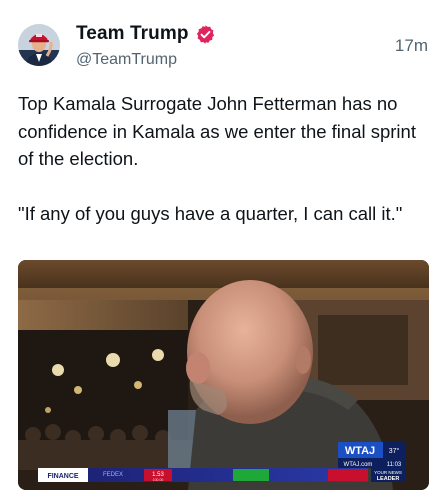  Describe the element at coordinates (205, 34) in the screenshot. I see `verified-badge-icon` at that location.